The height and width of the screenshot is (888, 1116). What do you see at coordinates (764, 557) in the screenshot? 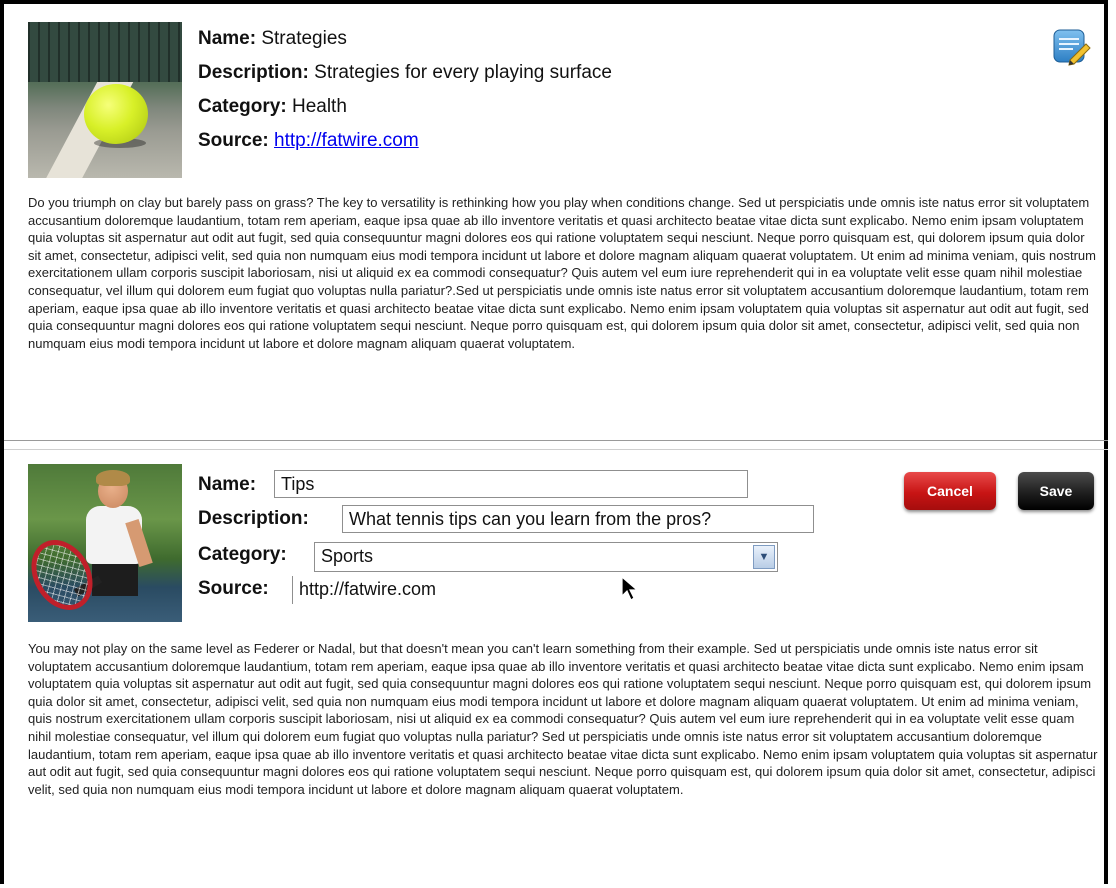
I see `chevron-down-icon: ▼` at bounding box center [764, 557].